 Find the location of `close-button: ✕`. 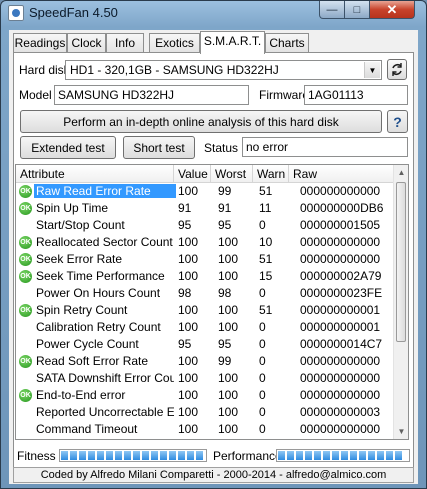

close-button: ✕ is located at coordinates (392, 10).